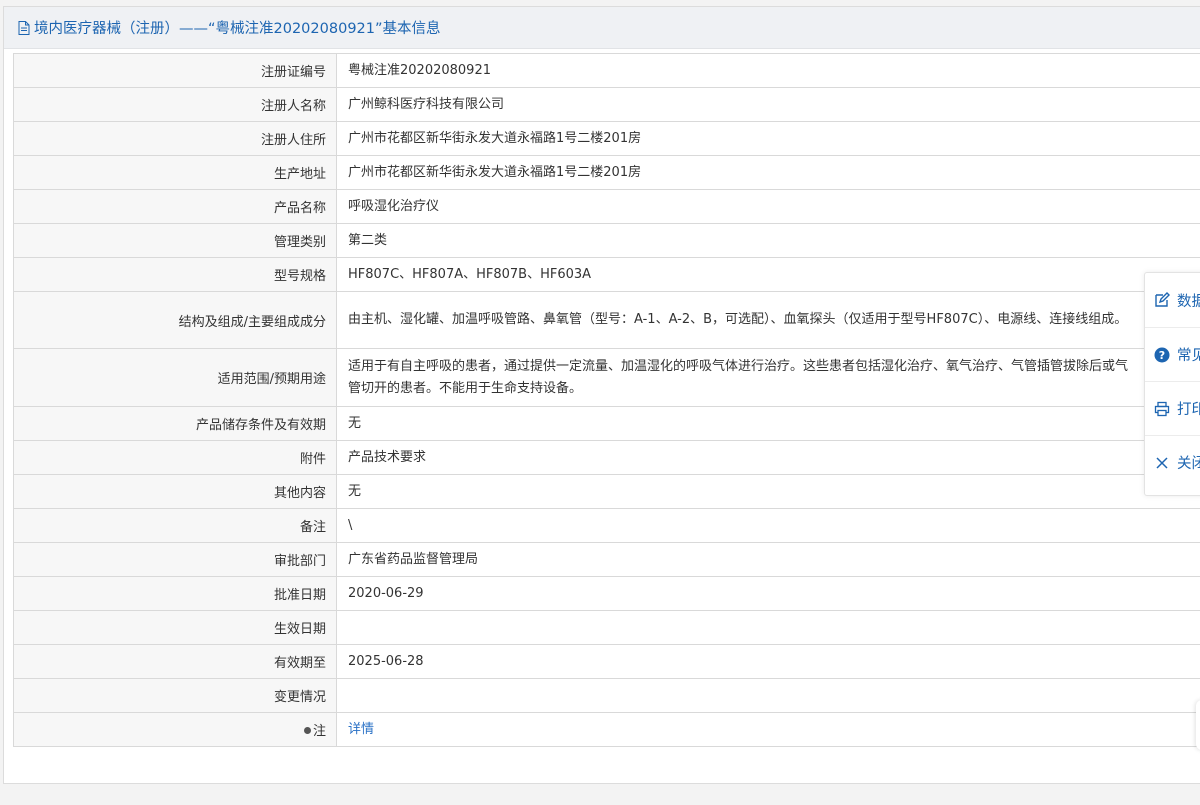 The image size is (1200, 805). I want to click on row-label: 注, so click(175, 729).